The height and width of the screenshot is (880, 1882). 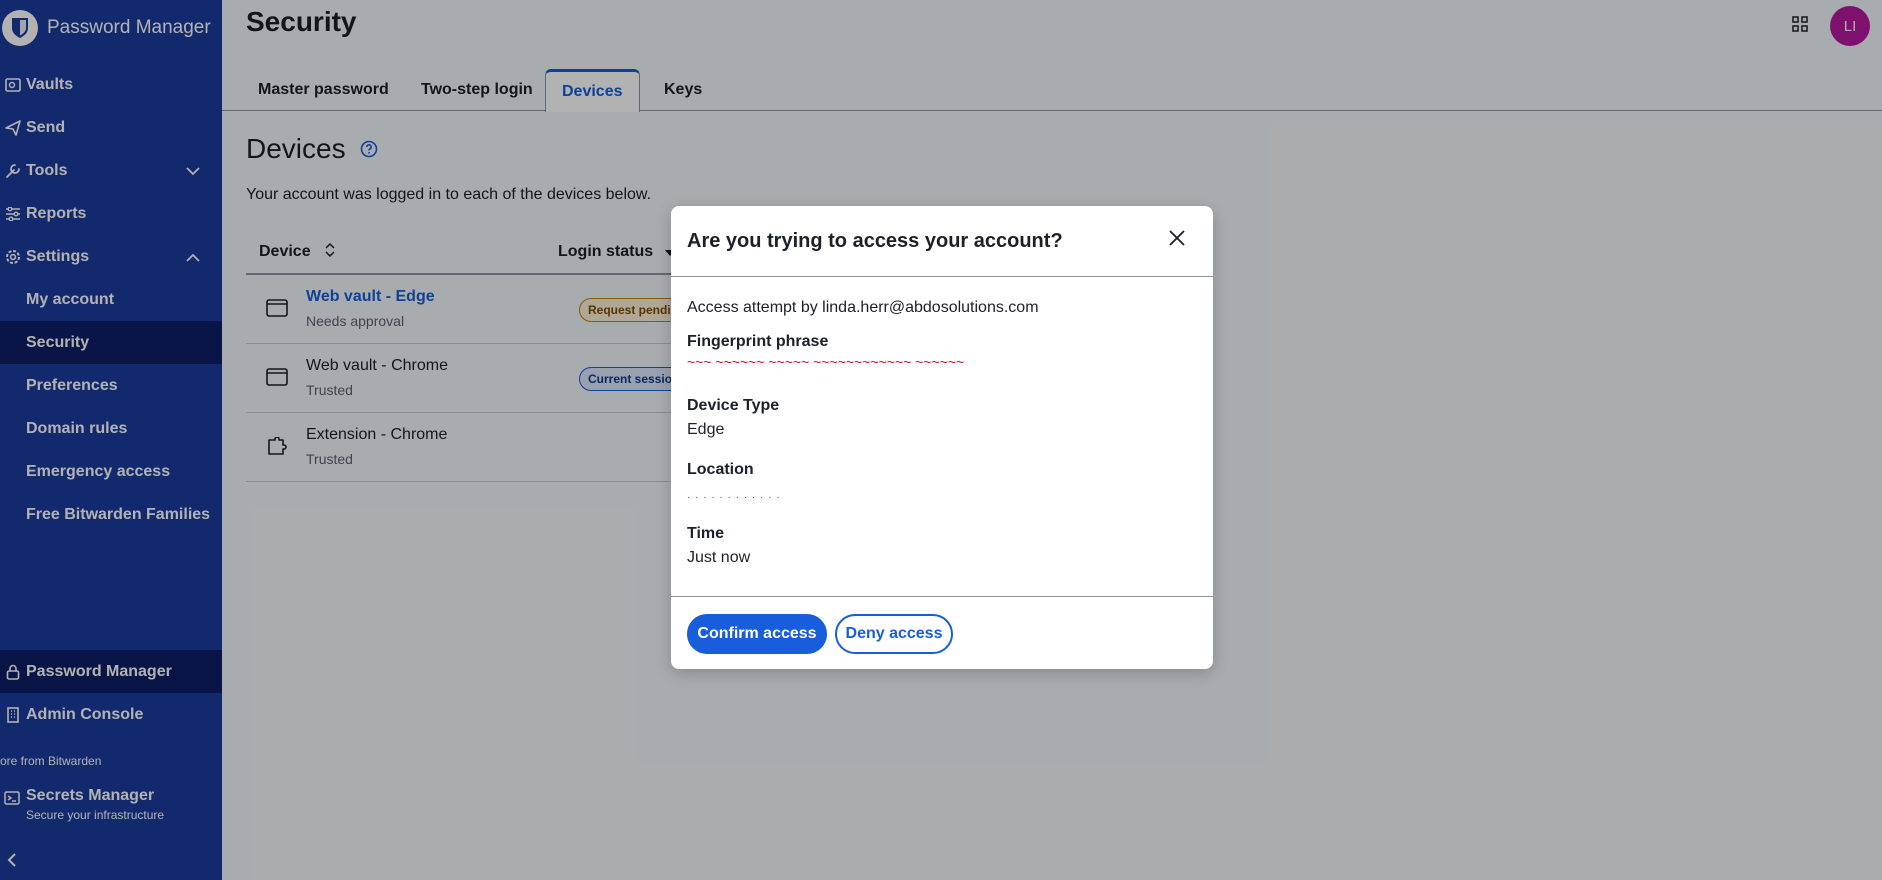 I want to click on dialog-header: Are you trying to access your account?, so click(x=942, y=241).